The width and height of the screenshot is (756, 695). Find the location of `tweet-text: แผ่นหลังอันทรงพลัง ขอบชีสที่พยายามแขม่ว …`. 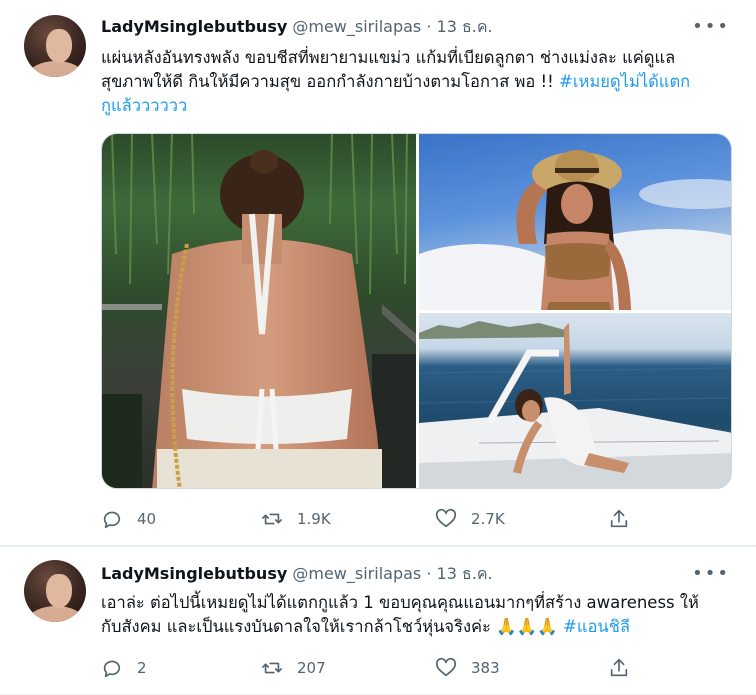

tweet-text: แผ่นหลังอันทรงพลัง ขอบชีสที่พยายามแขม่ว … is located at coordinates (421, 82).